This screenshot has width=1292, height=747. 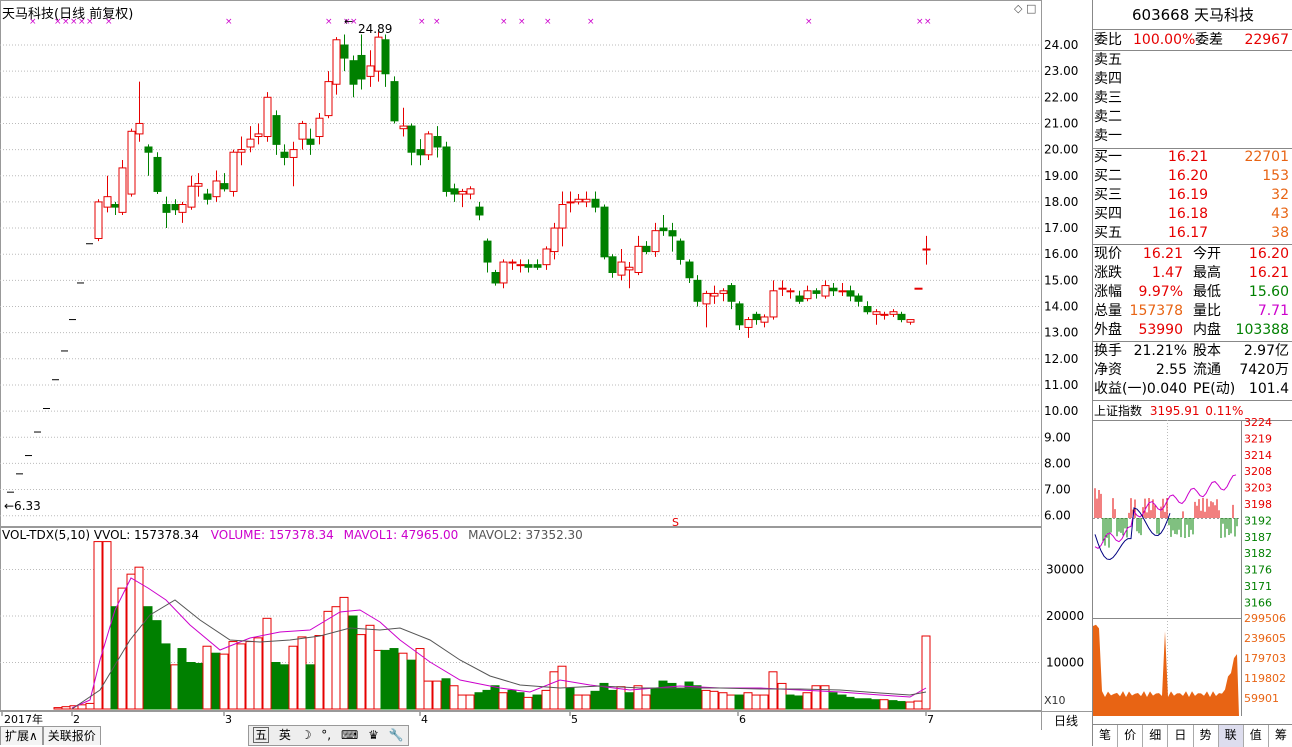 What do you see at coordinates (1206, 736) in the screenshot?
I see `side-tab-trend: 势` at bounding box center [1206, 736].